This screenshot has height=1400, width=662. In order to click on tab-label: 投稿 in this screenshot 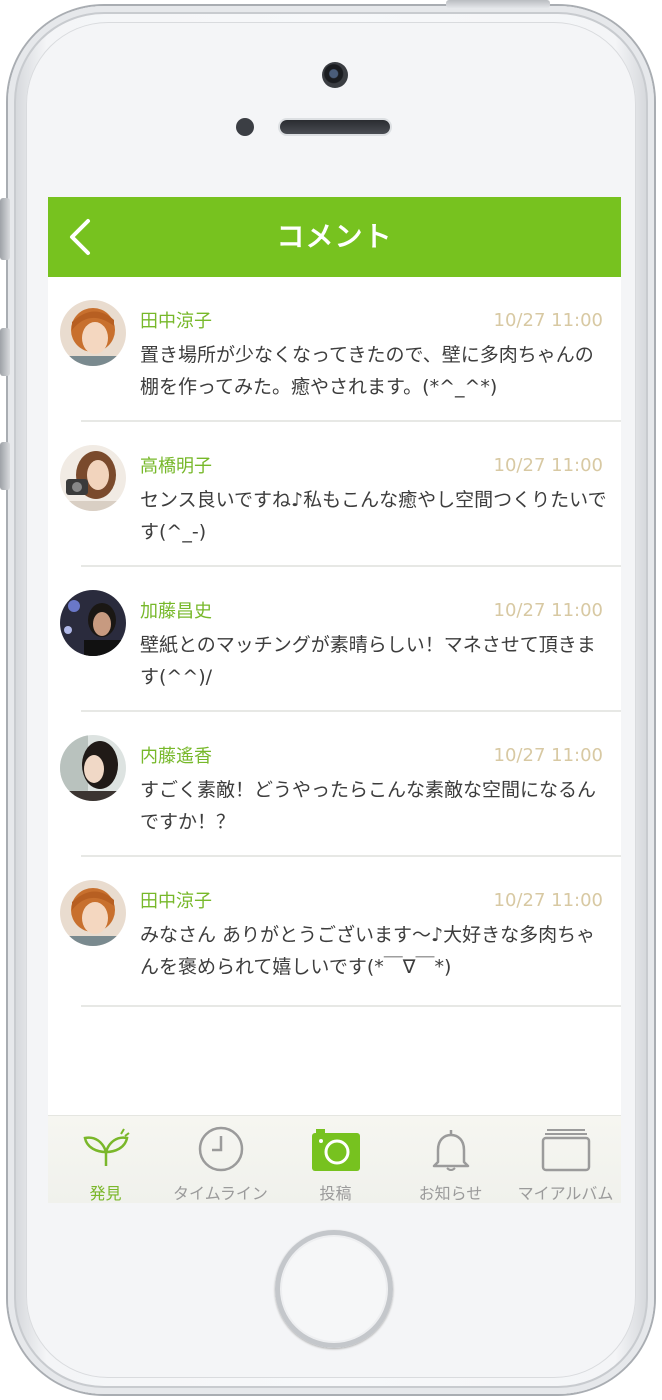, I will do `click(335, 1193)`.